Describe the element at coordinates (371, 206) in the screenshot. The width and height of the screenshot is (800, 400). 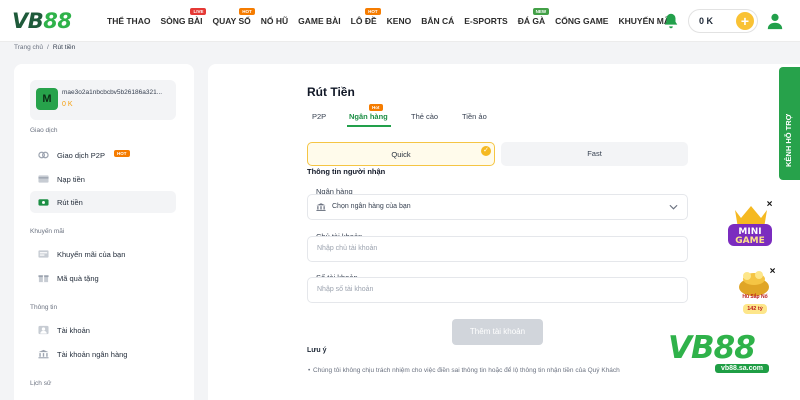
I see `bank-select-placeholder: Chọn ngân hàng của bạn` at that location.